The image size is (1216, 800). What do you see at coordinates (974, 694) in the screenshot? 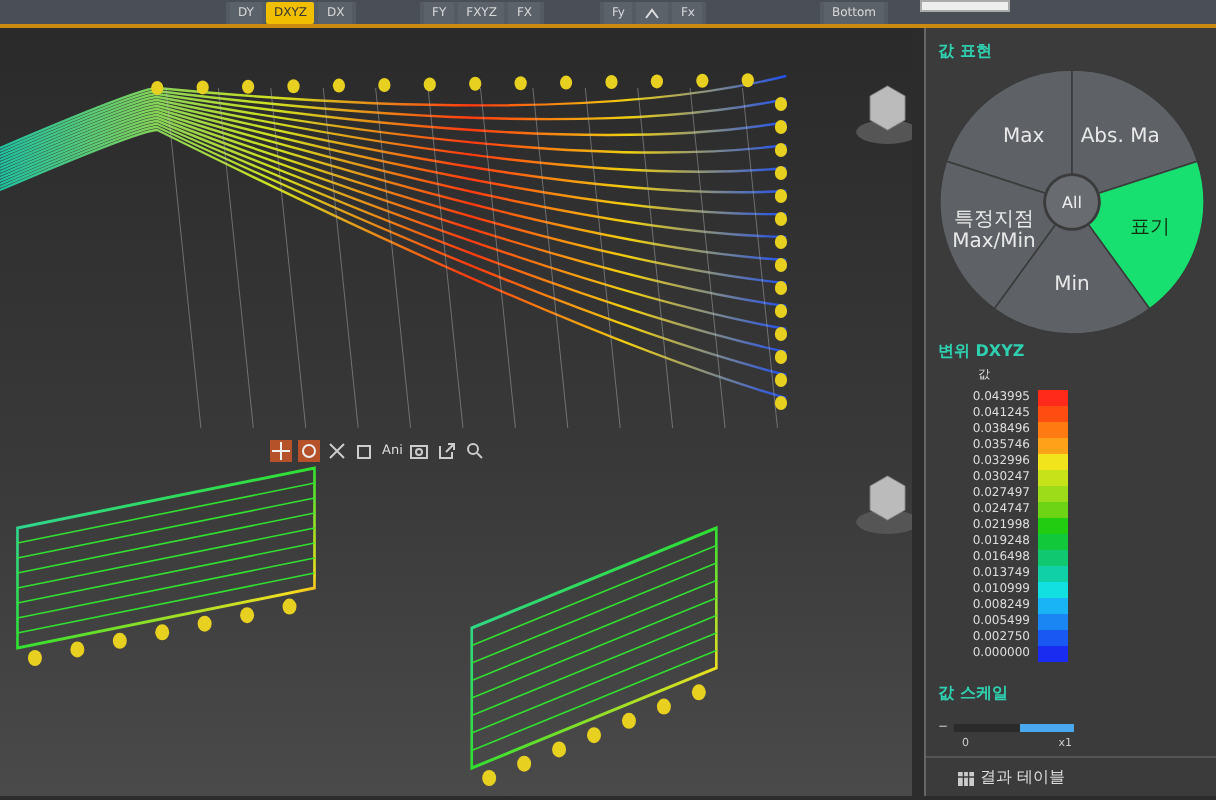
I see `section-title: 값 스케일` at bounding box center [974, 694].